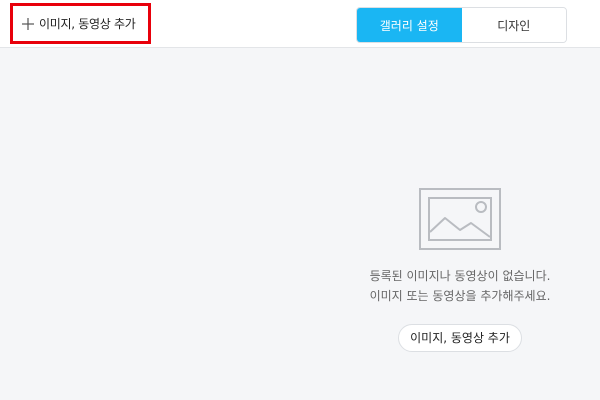 The width and height of the screenshot is (600, 400). What do you see at coordinates (513, 25) in the screenshot?
I see `tab-design: 디자인` at bounding box center [513, 25].